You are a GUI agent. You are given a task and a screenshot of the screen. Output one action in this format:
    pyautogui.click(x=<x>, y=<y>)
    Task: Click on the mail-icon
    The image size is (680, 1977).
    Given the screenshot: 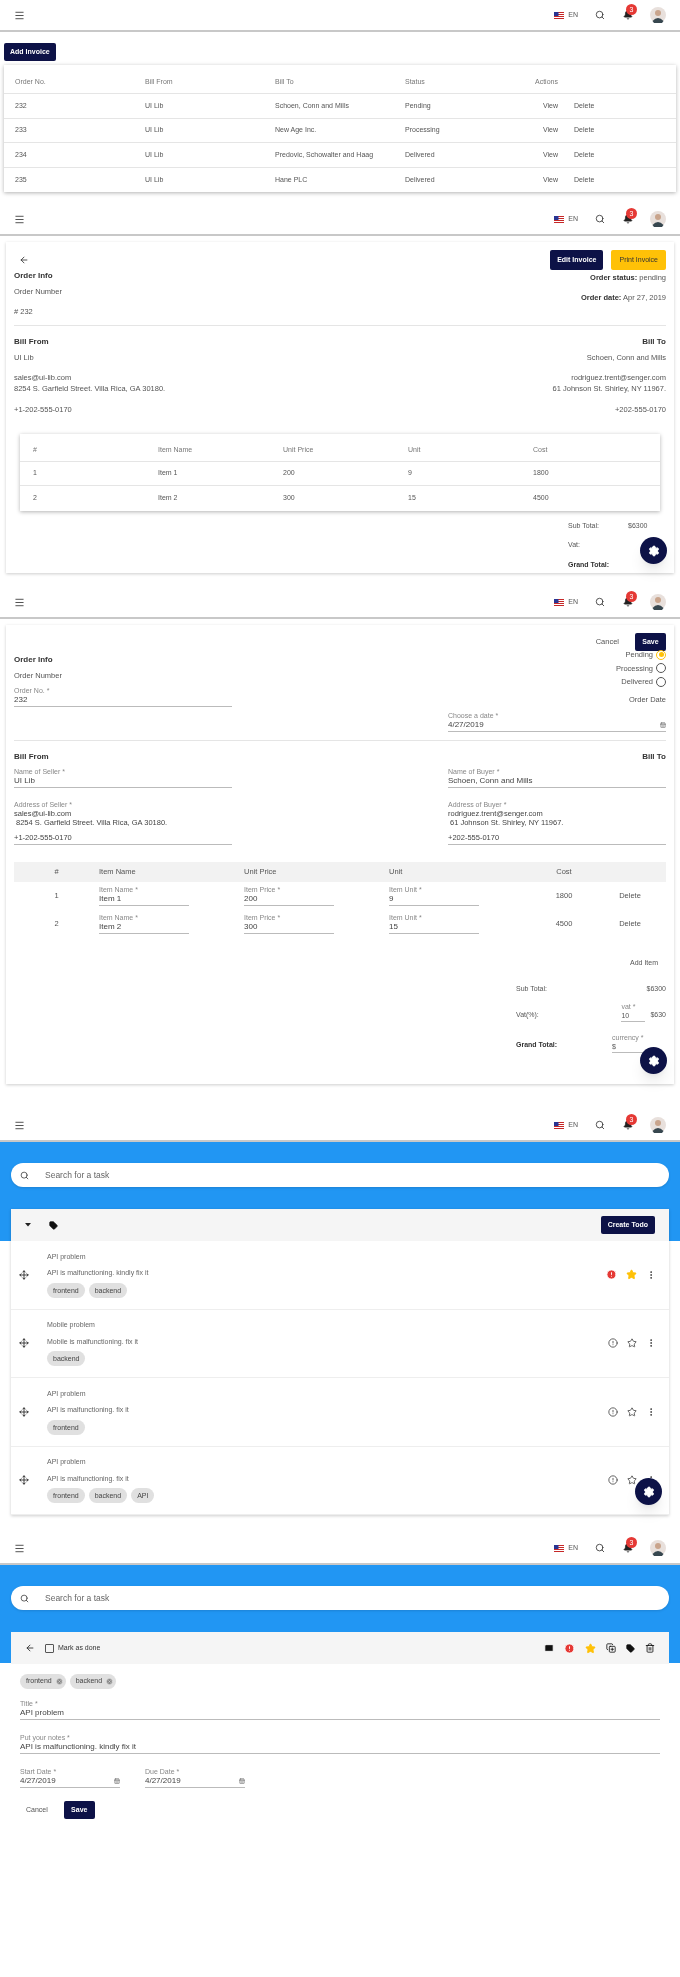 What is the action you would take?
    pyautogui.click(x=549, y=1648)
    